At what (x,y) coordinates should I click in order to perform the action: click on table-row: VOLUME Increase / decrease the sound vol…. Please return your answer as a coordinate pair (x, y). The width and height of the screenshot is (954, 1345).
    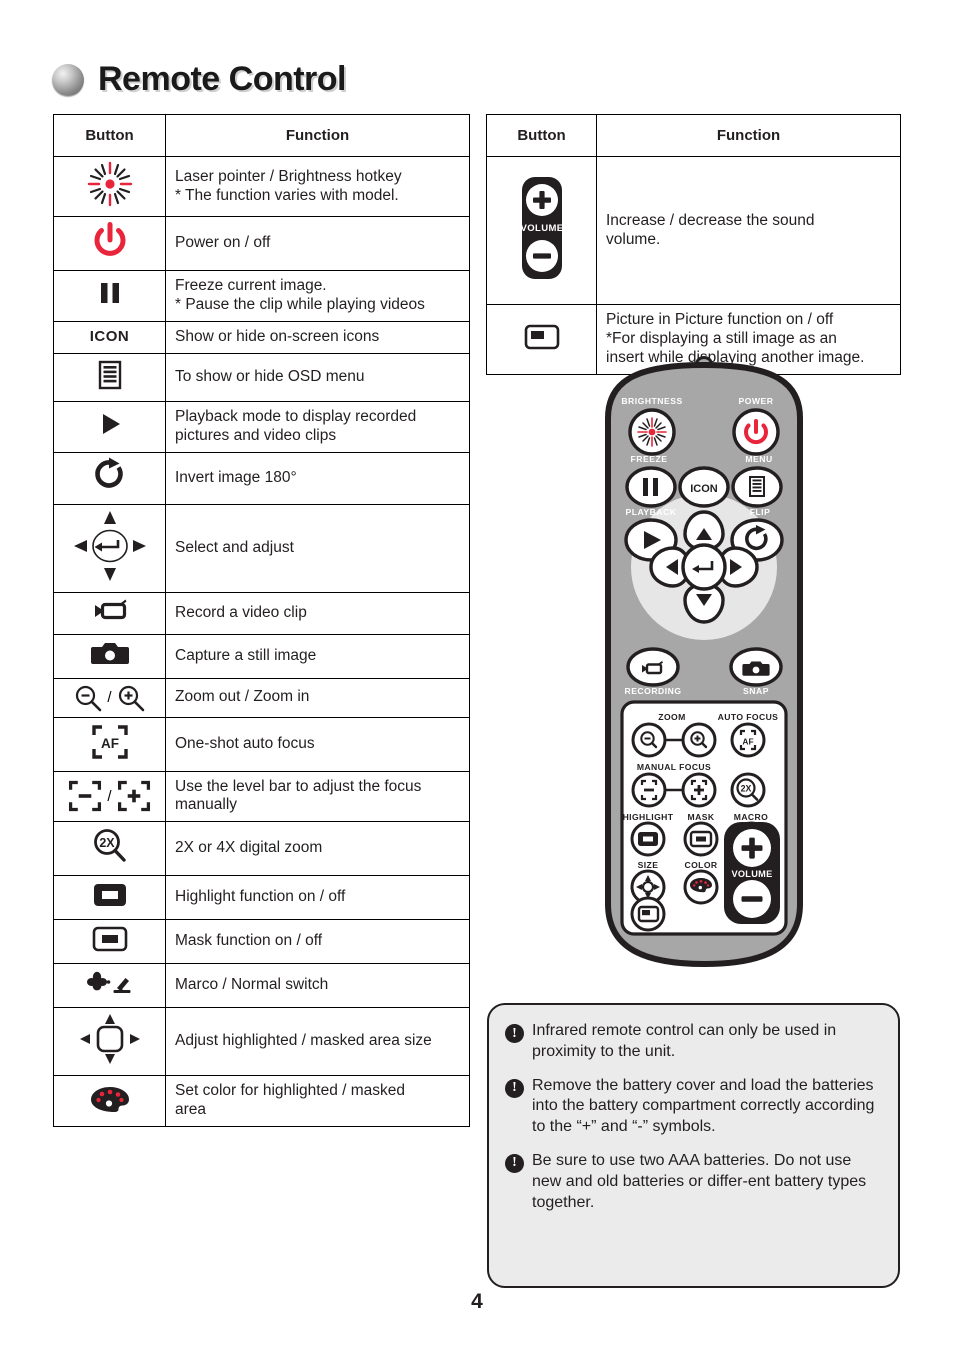
    Looking at the image, I should click on (693, 230).